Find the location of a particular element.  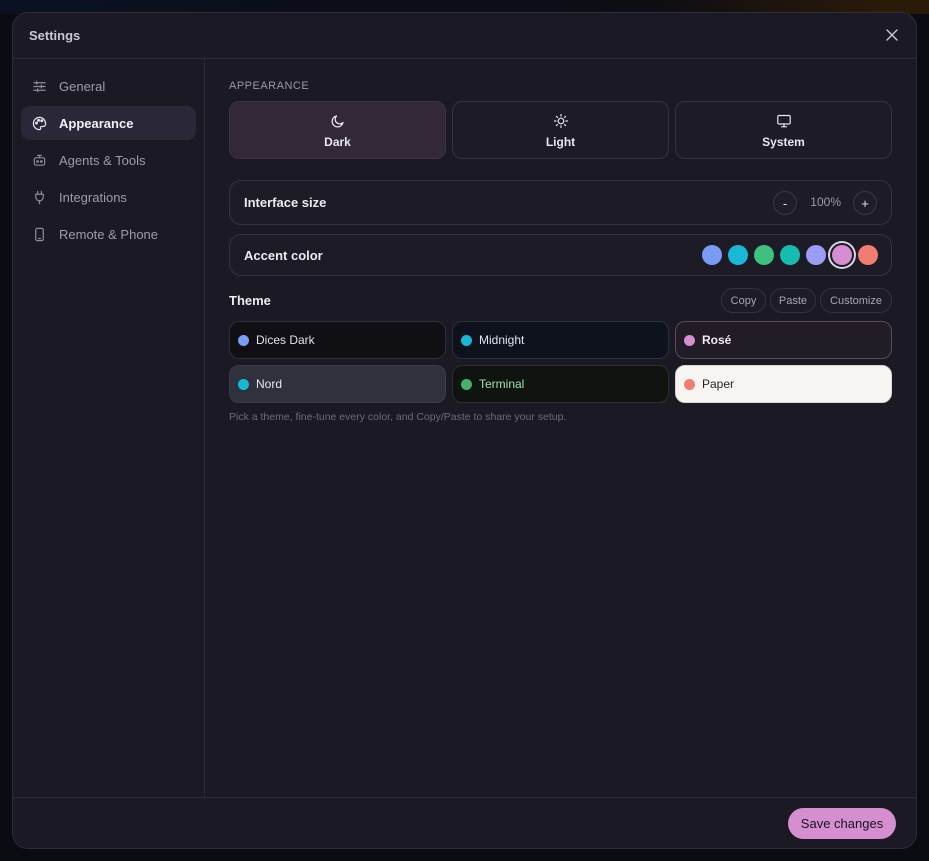

sliders-icon is located at coordinates (39, 86).